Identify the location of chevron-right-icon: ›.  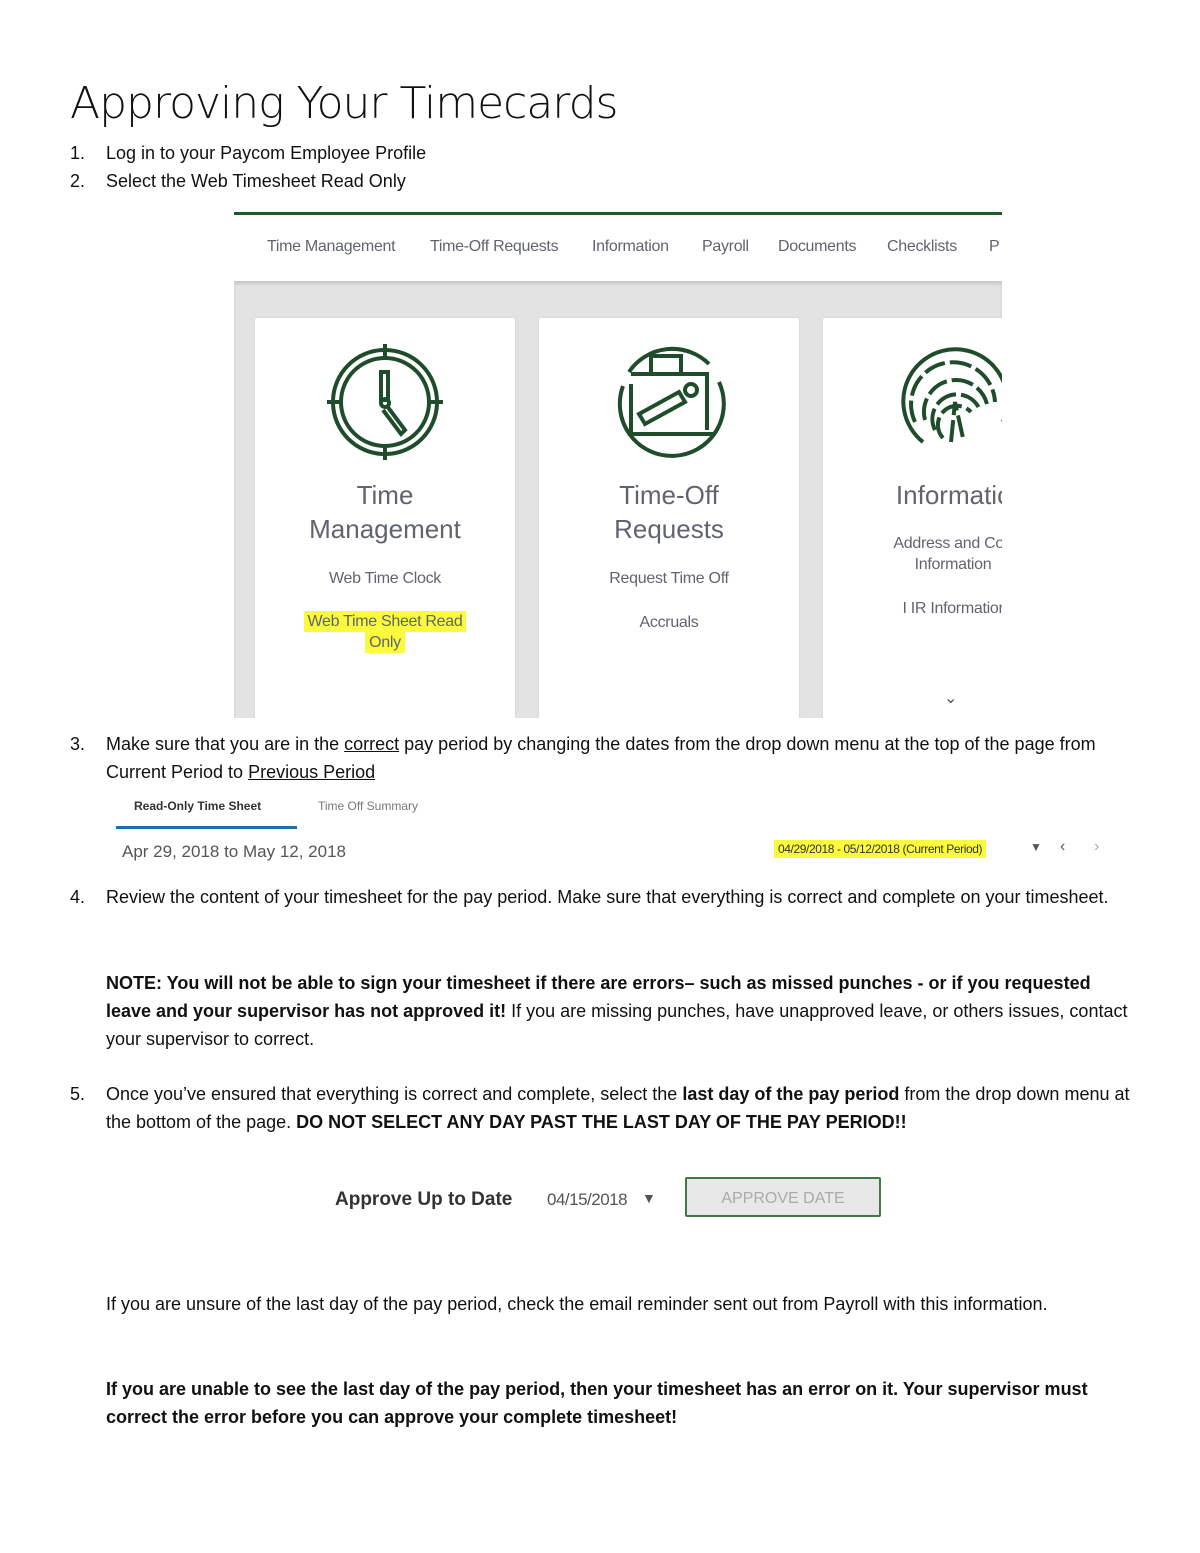
(1096, 847).